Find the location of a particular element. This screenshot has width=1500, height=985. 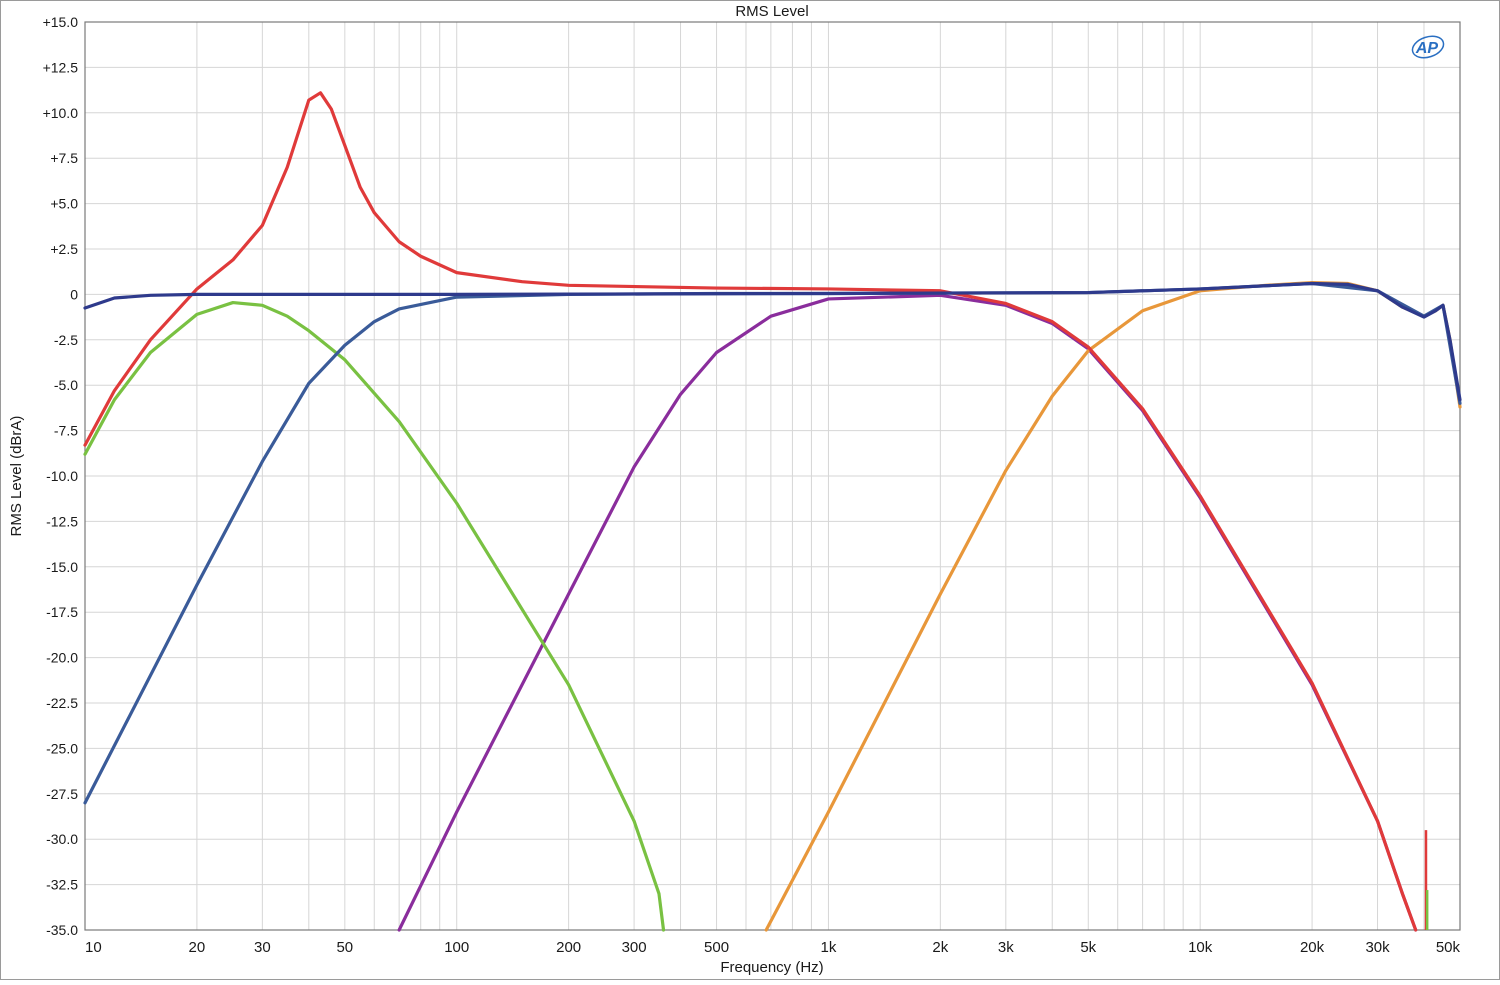

x-tick-label: 50k is located at coordinates (1448, 947).